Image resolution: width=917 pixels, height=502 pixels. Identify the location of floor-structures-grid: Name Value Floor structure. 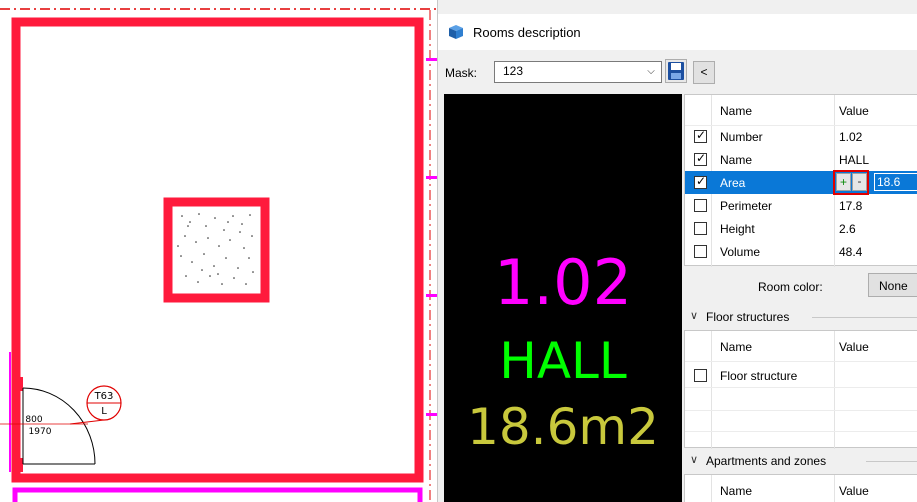
(800, 389).